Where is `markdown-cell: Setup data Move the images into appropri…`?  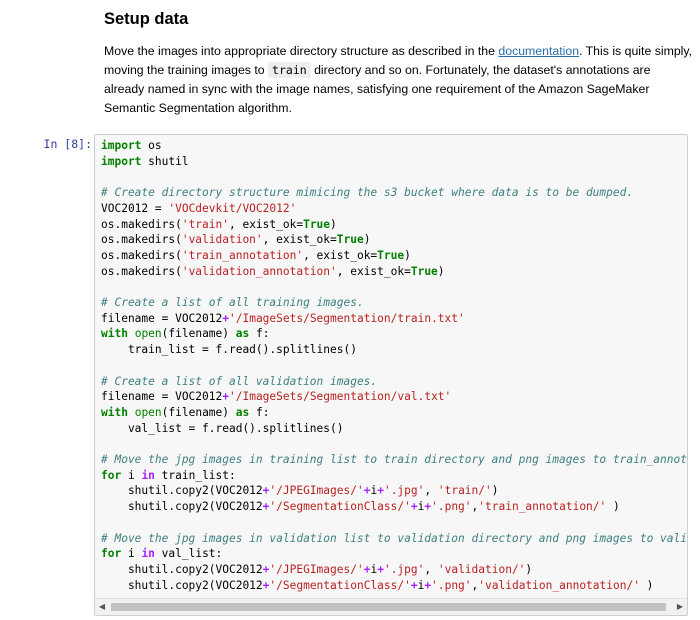 markdown-cell: Setup data Move the images into appropri… is located at coordinates (399, 63).